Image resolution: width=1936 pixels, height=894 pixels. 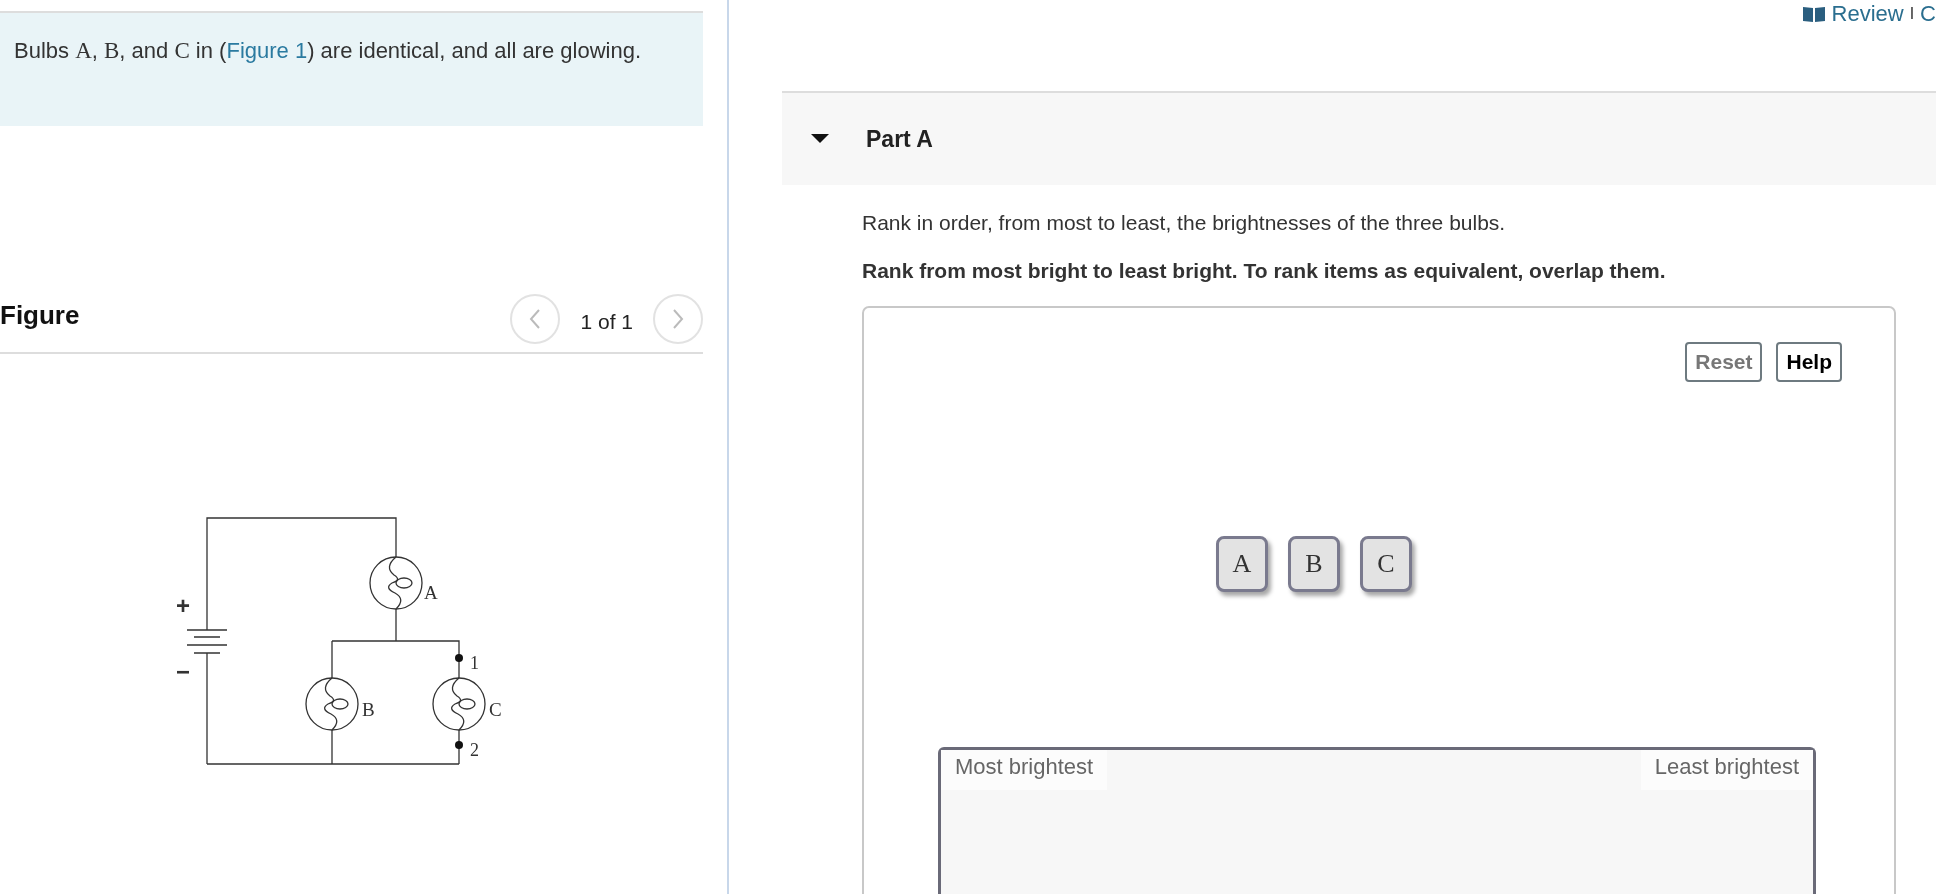 I want to click on link-separator: I, so click(x=1912, y=14).